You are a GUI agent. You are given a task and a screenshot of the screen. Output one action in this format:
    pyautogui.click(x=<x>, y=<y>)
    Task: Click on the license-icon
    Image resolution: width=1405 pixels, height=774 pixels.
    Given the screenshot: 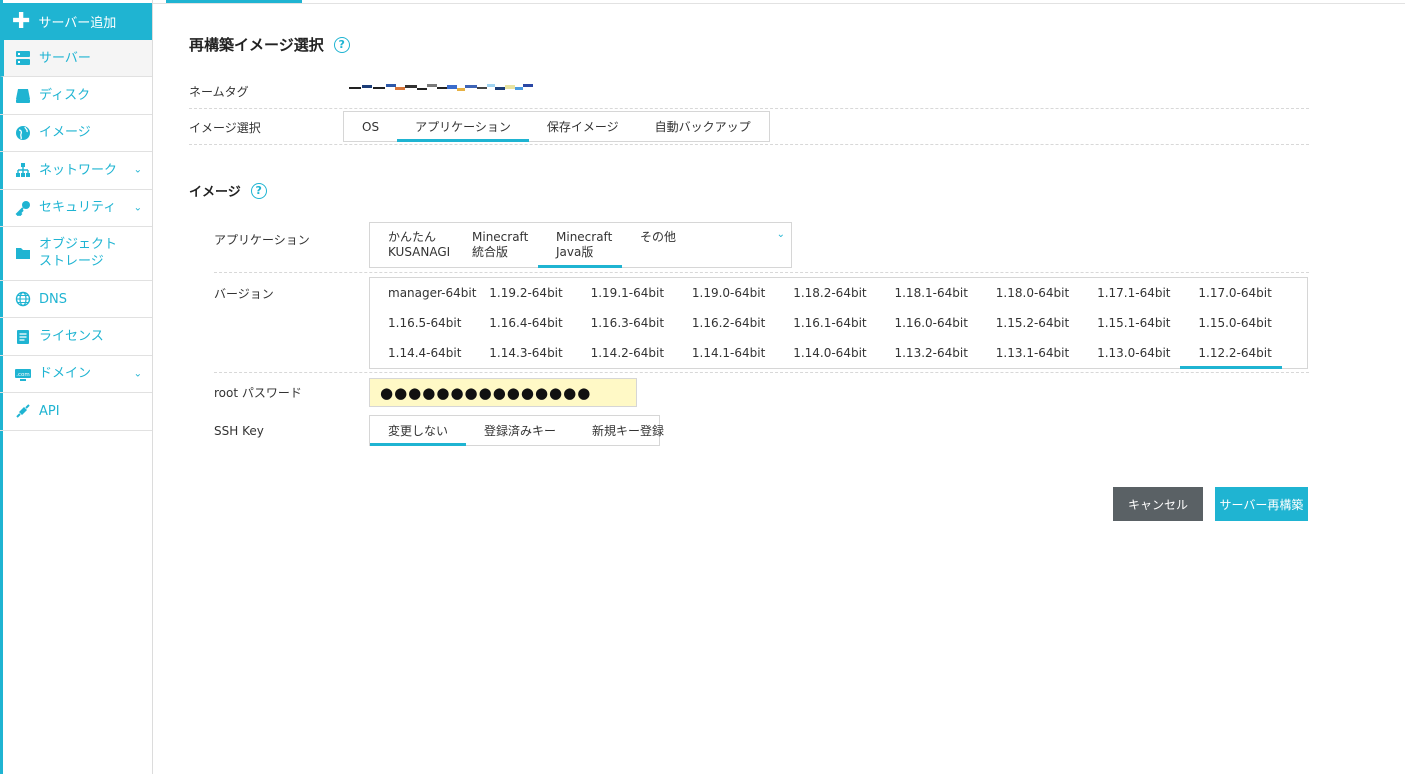 What is the action you would take?
    pyautogui.click(x=23, y=337)
    